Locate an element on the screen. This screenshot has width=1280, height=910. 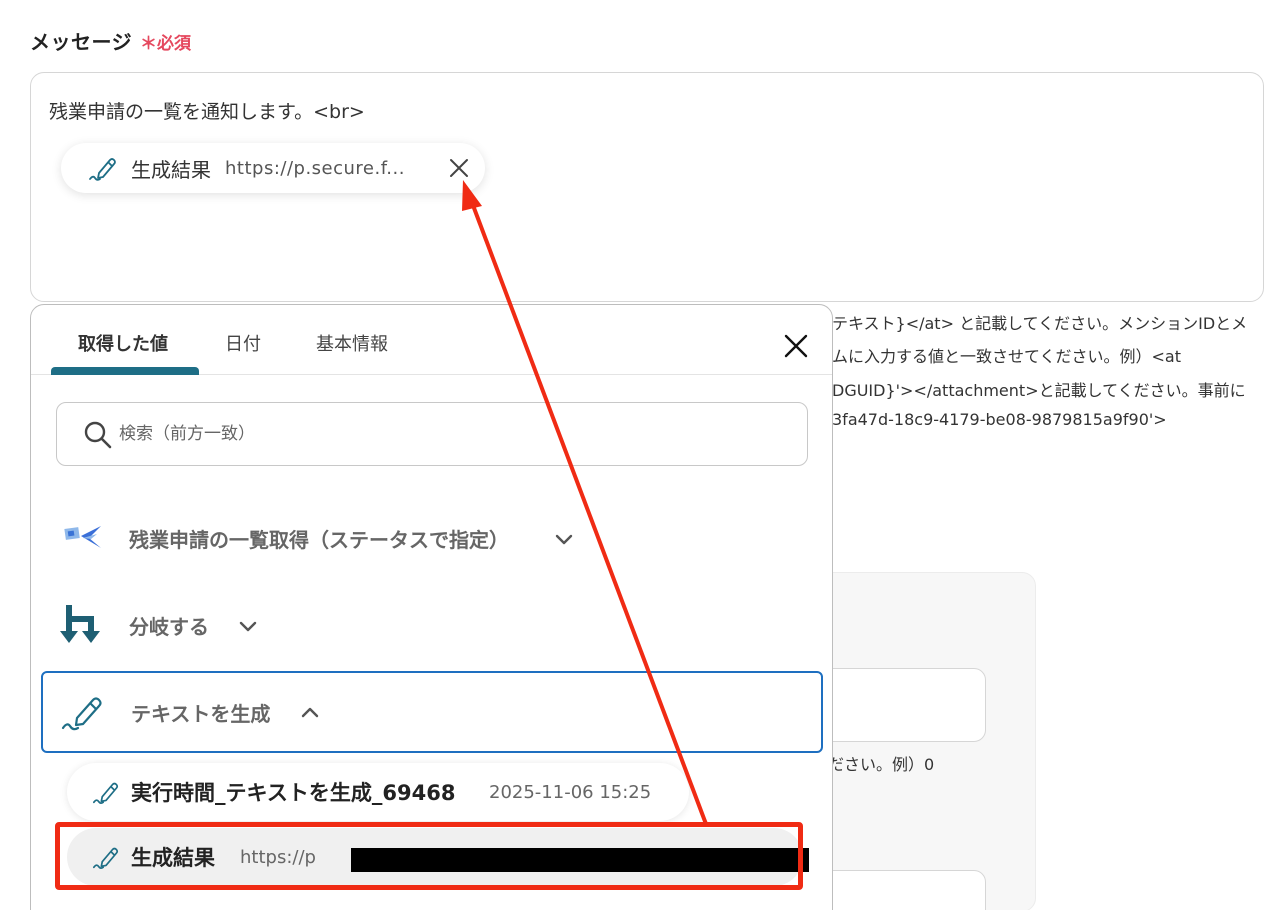
item-value: 2025-11-06 15:25 is located at coordinates (570, 792).